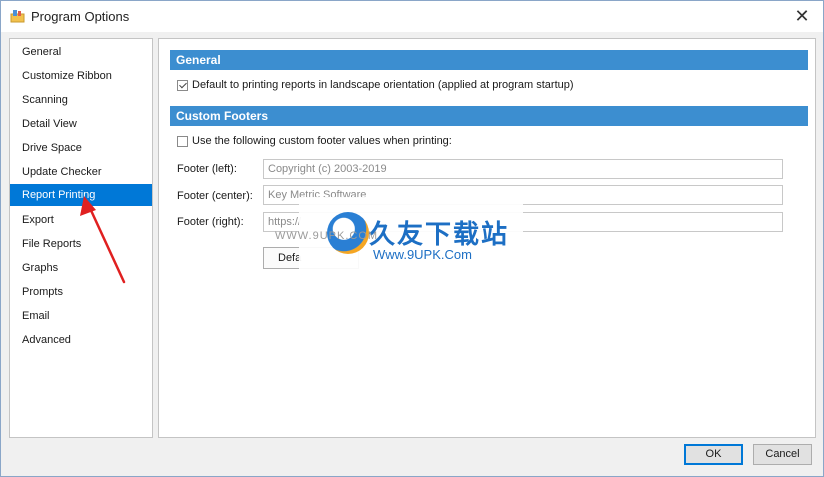  What do you see at coordinates (81, 148) in the screenshot?
I see `nav-item-drive-space: Drive Space` at bounding box center [81, 148].